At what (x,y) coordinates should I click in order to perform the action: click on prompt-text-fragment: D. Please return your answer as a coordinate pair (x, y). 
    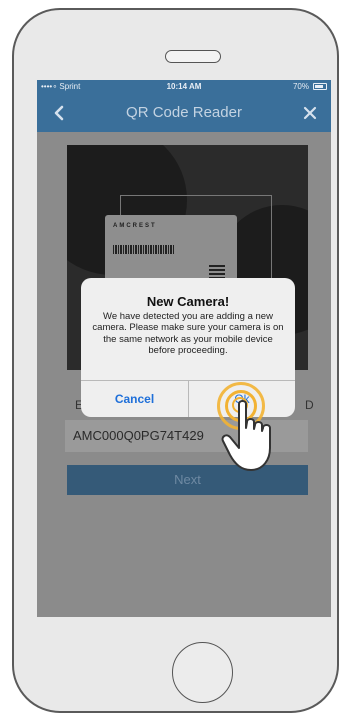
    Looking at the image, I should click on (309, 405).